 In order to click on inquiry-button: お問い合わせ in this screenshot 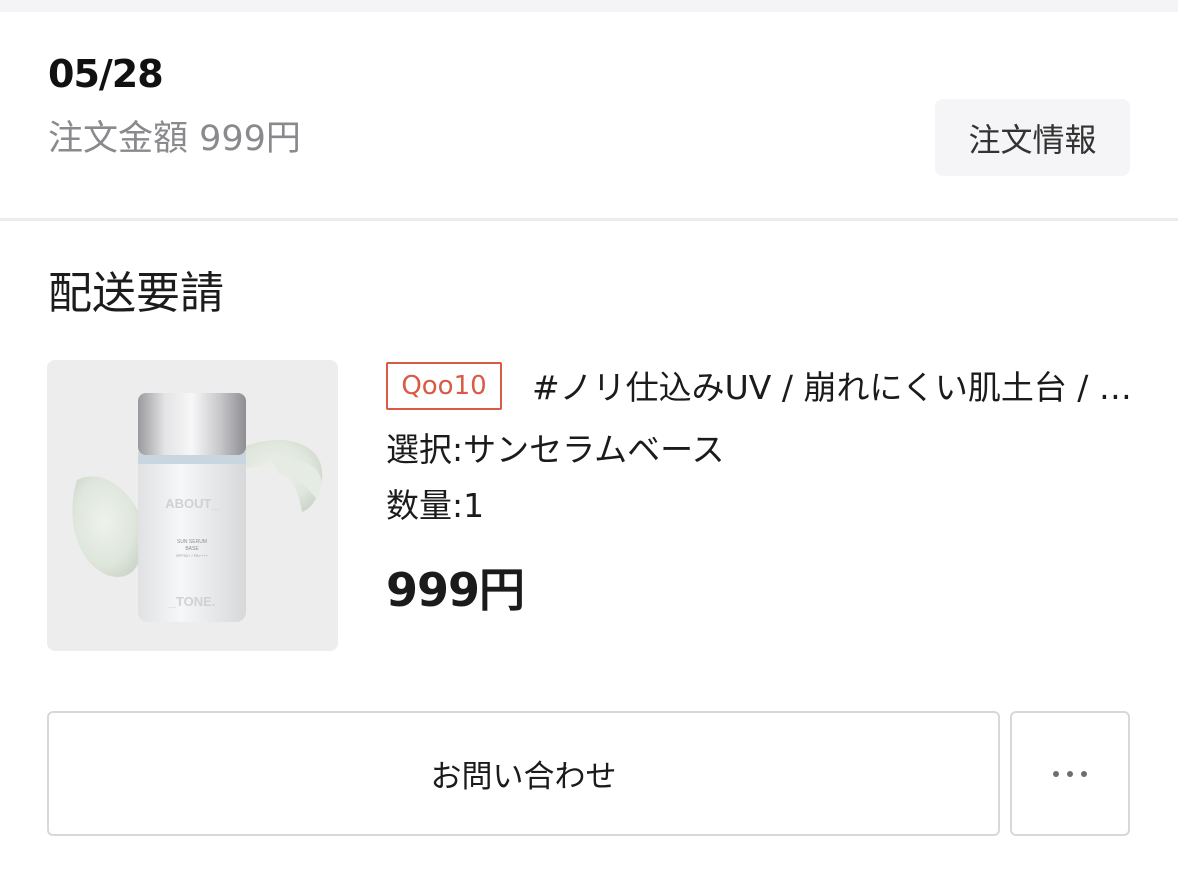, I will do `click(523, 773)`.